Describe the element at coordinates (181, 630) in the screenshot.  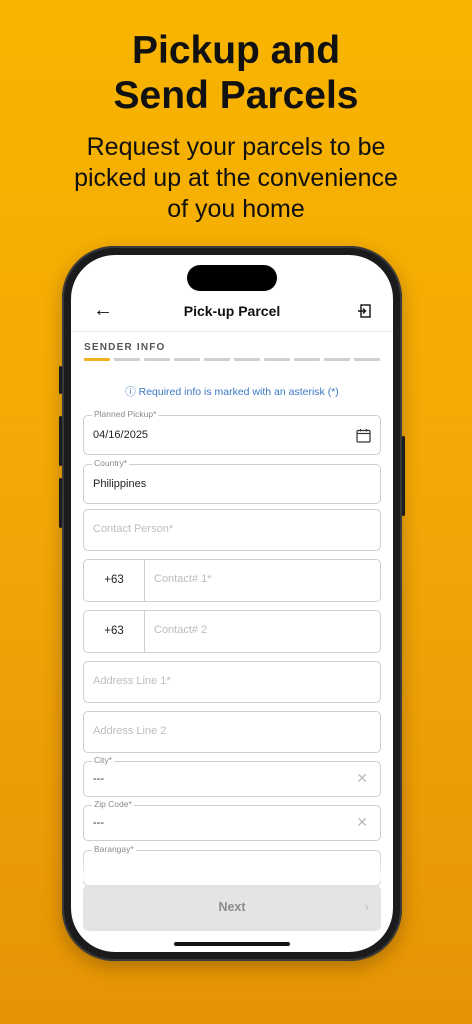
I see `contact-2-placeholder: Contact# 2` at that location.